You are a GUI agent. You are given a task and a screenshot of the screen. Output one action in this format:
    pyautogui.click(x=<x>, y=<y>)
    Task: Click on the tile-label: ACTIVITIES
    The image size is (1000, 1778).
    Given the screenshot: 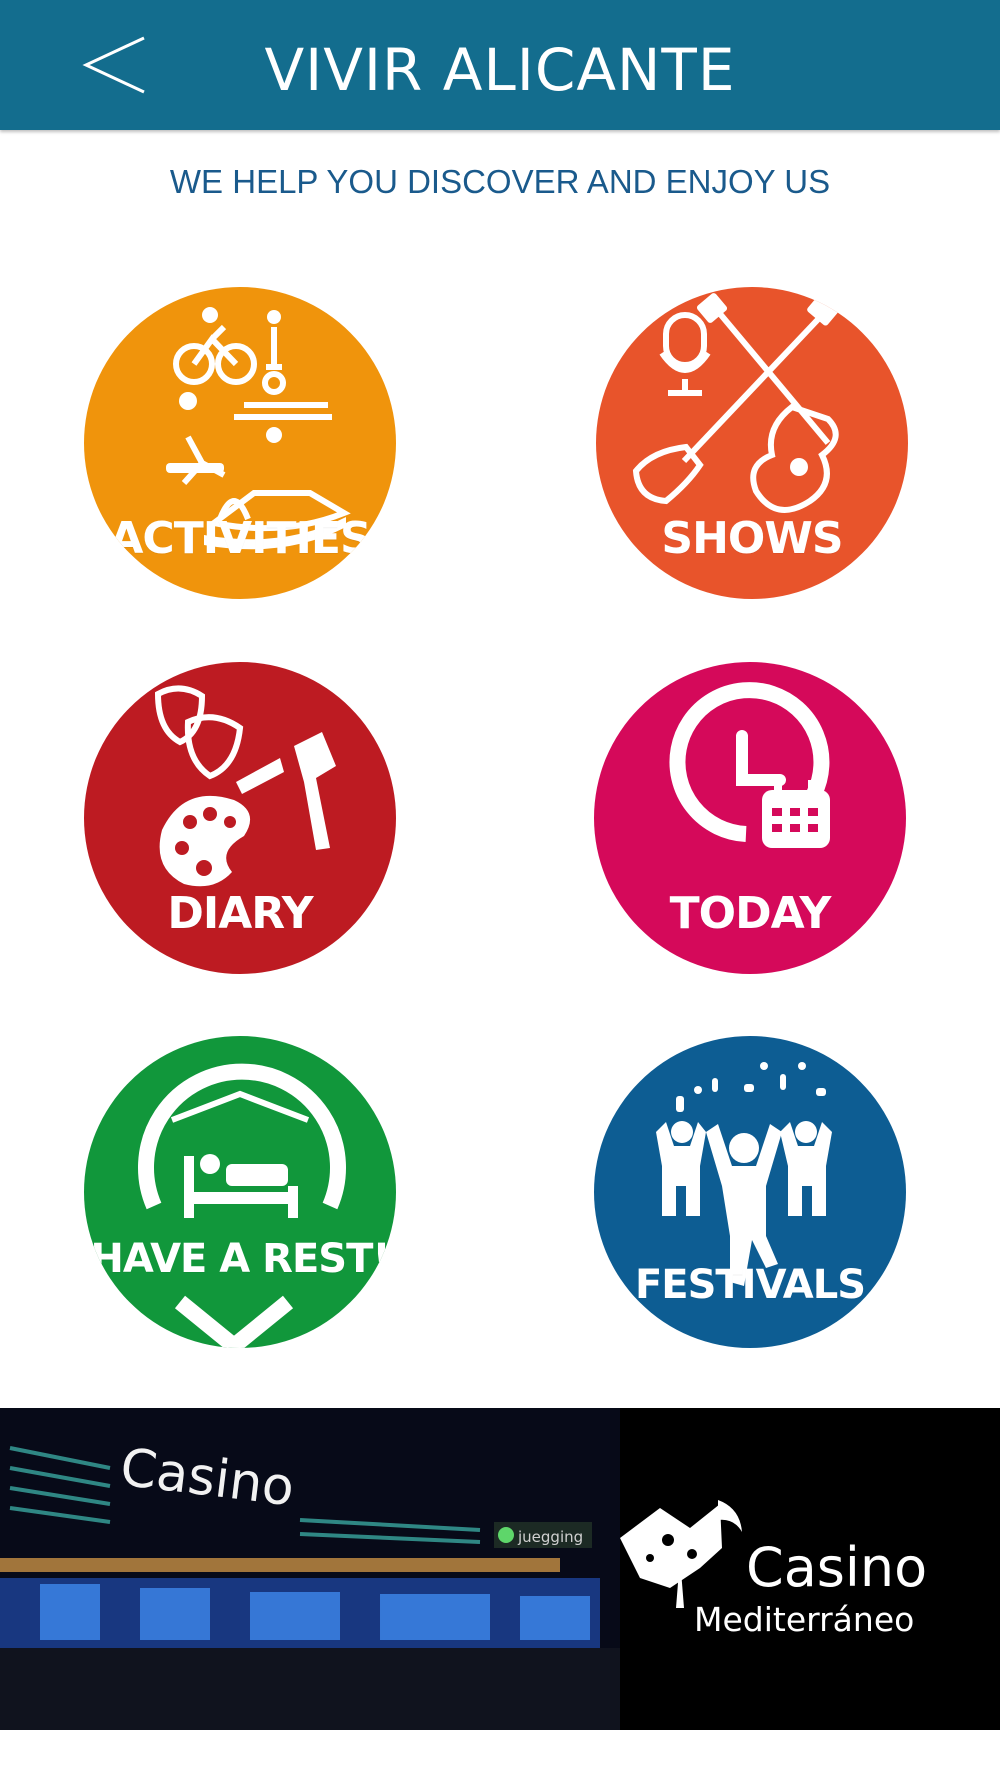 What is the action you would take?
    pyautogui.click(x=240, y=538)
    